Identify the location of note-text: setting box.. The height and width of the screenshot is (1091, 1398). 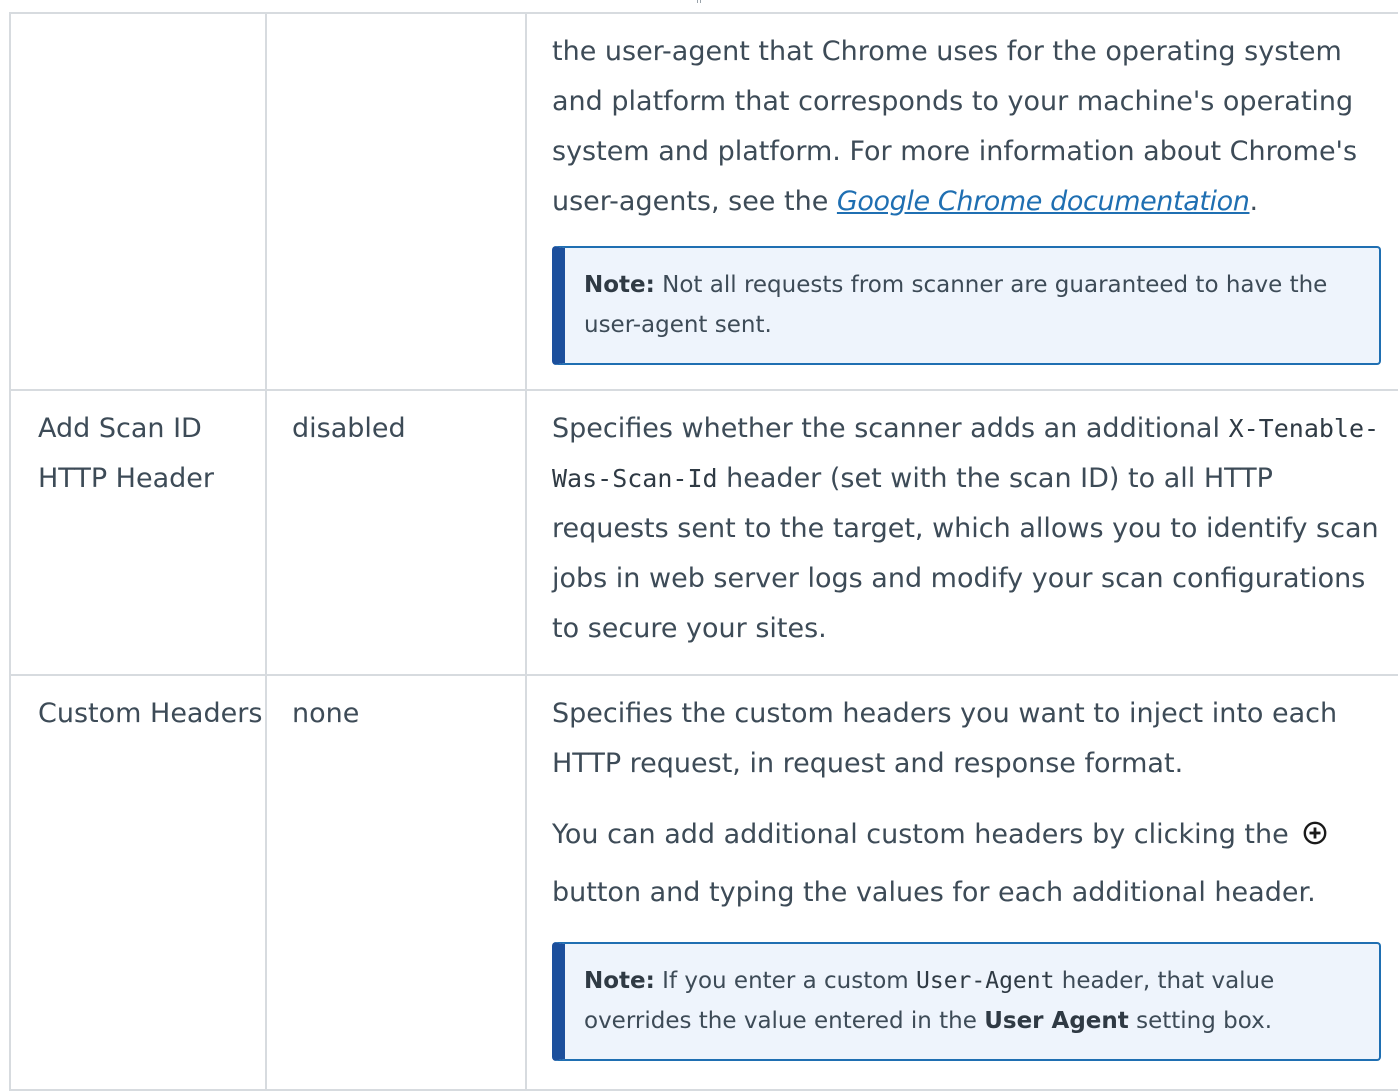
(1200, 1021).